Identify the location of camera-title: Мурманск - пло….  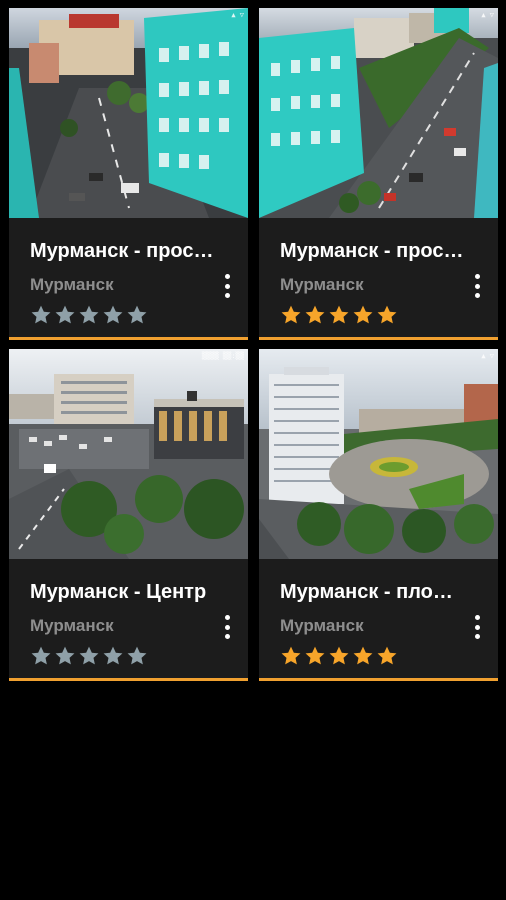
(366, 592).